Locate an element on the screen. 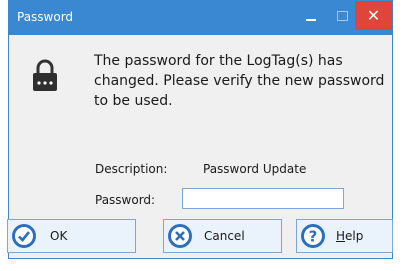 The image size is (412, 271). cancel-button: Cancel is located at coordinates (222, 236).